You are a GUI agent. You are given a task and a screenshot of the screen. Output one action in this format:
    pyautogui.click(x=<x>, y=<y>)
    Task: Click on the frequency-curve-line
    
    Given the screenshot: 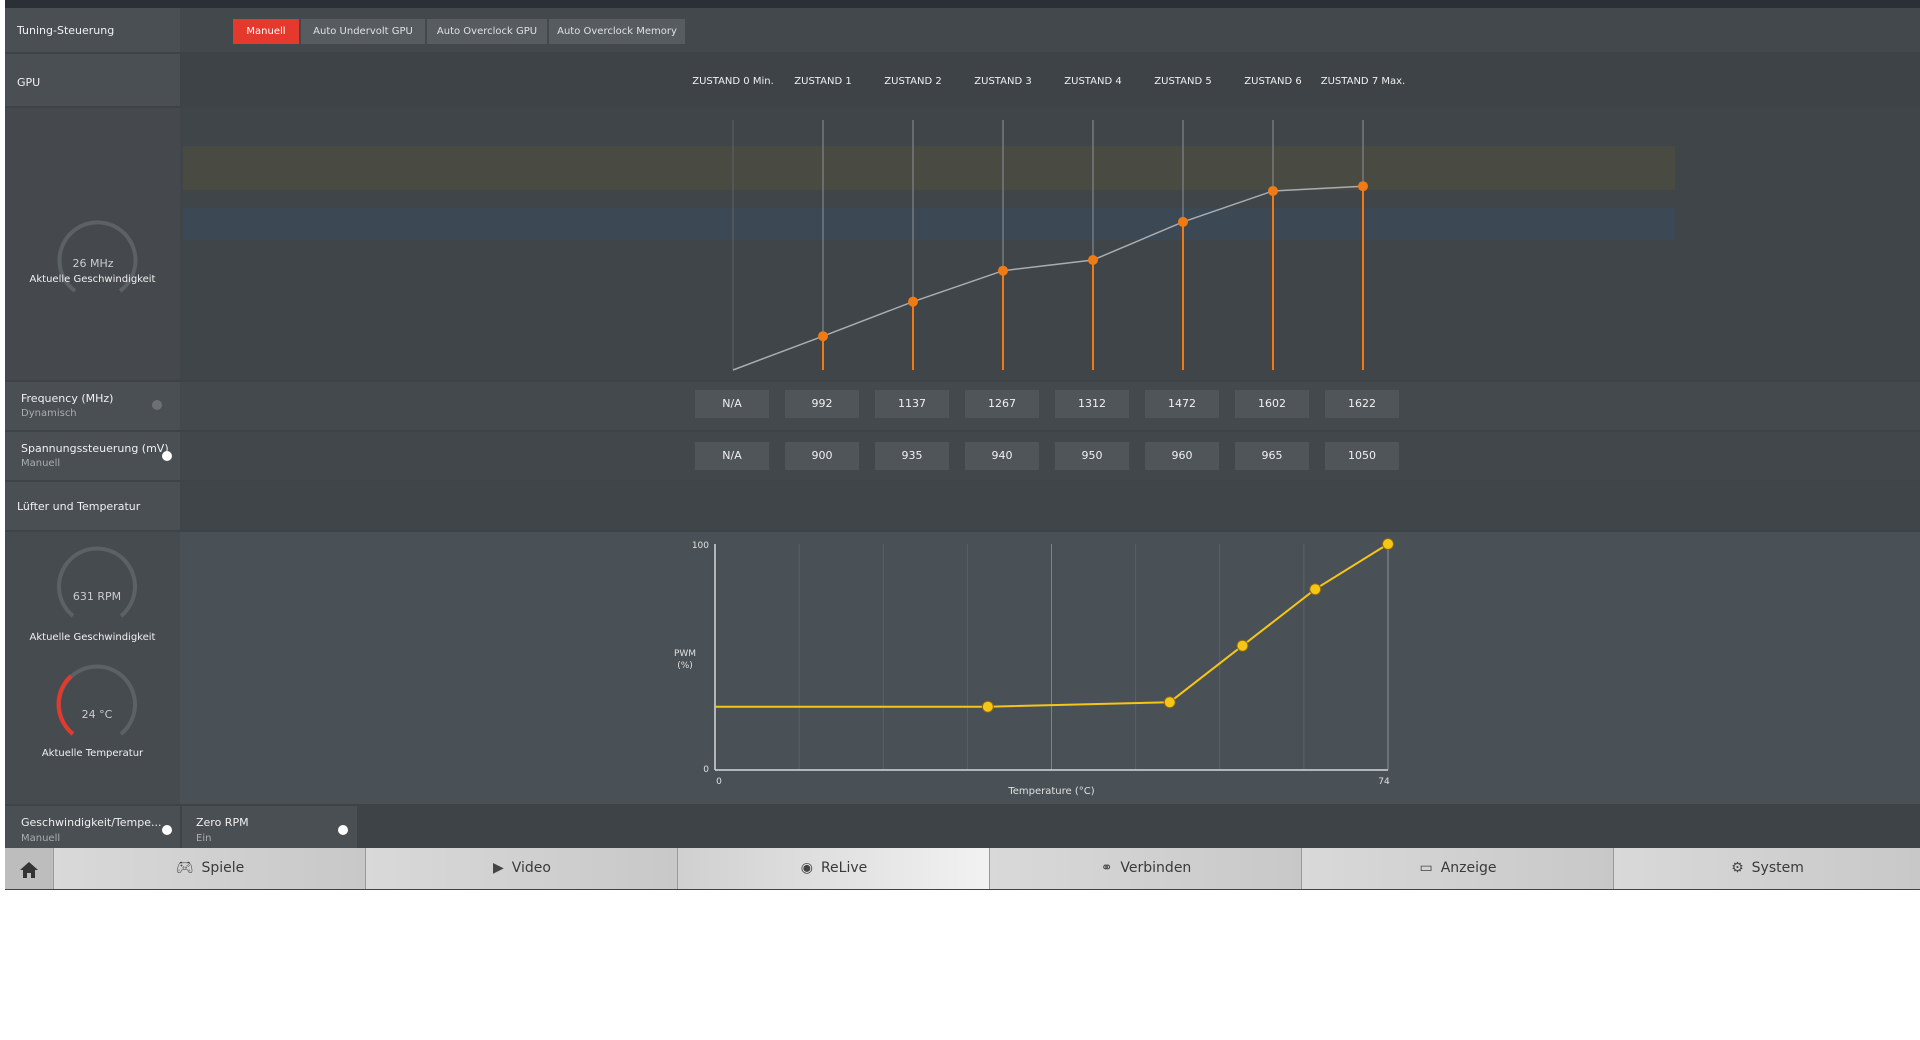 What is the action you would take?
    pyautogui.click(x=1048, y=278)
    